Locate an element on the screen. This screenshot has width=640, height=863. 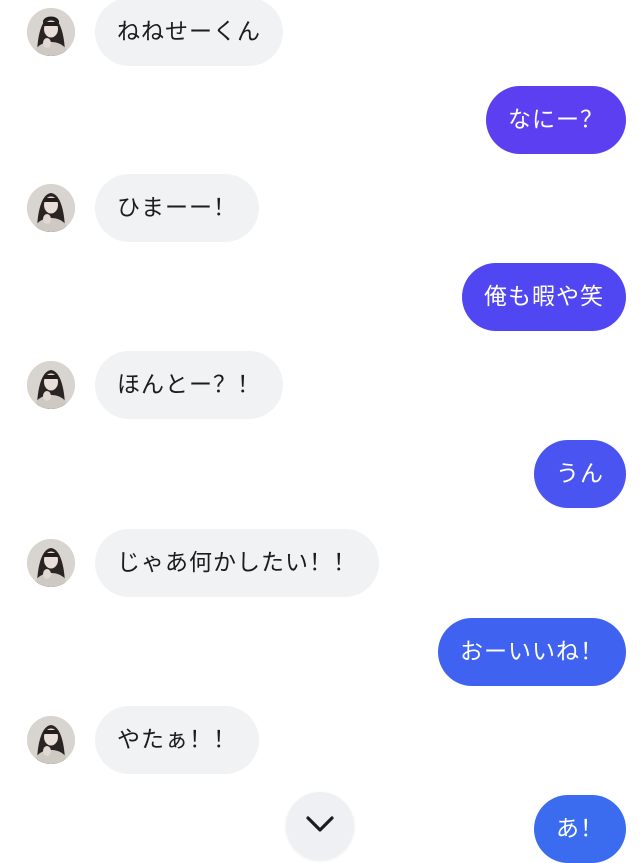
message-bubble-incoming: ひまーー！ is located at coordinates (177, 208).